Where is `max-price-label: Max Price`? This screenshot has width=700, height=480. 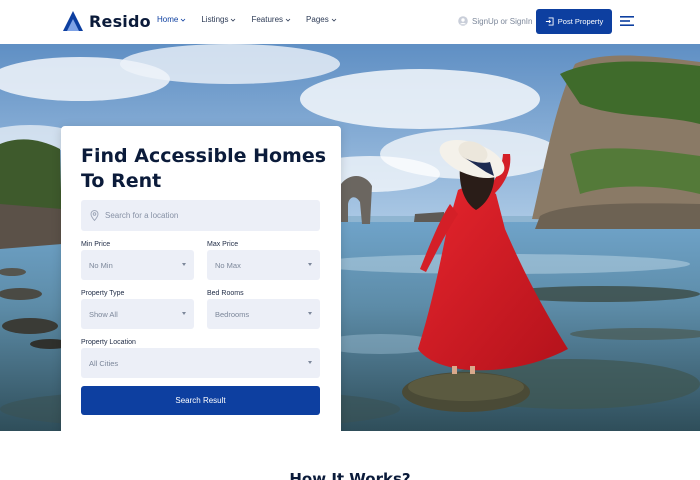 max-price-label: Max Price is located at coordinates (223, 244).